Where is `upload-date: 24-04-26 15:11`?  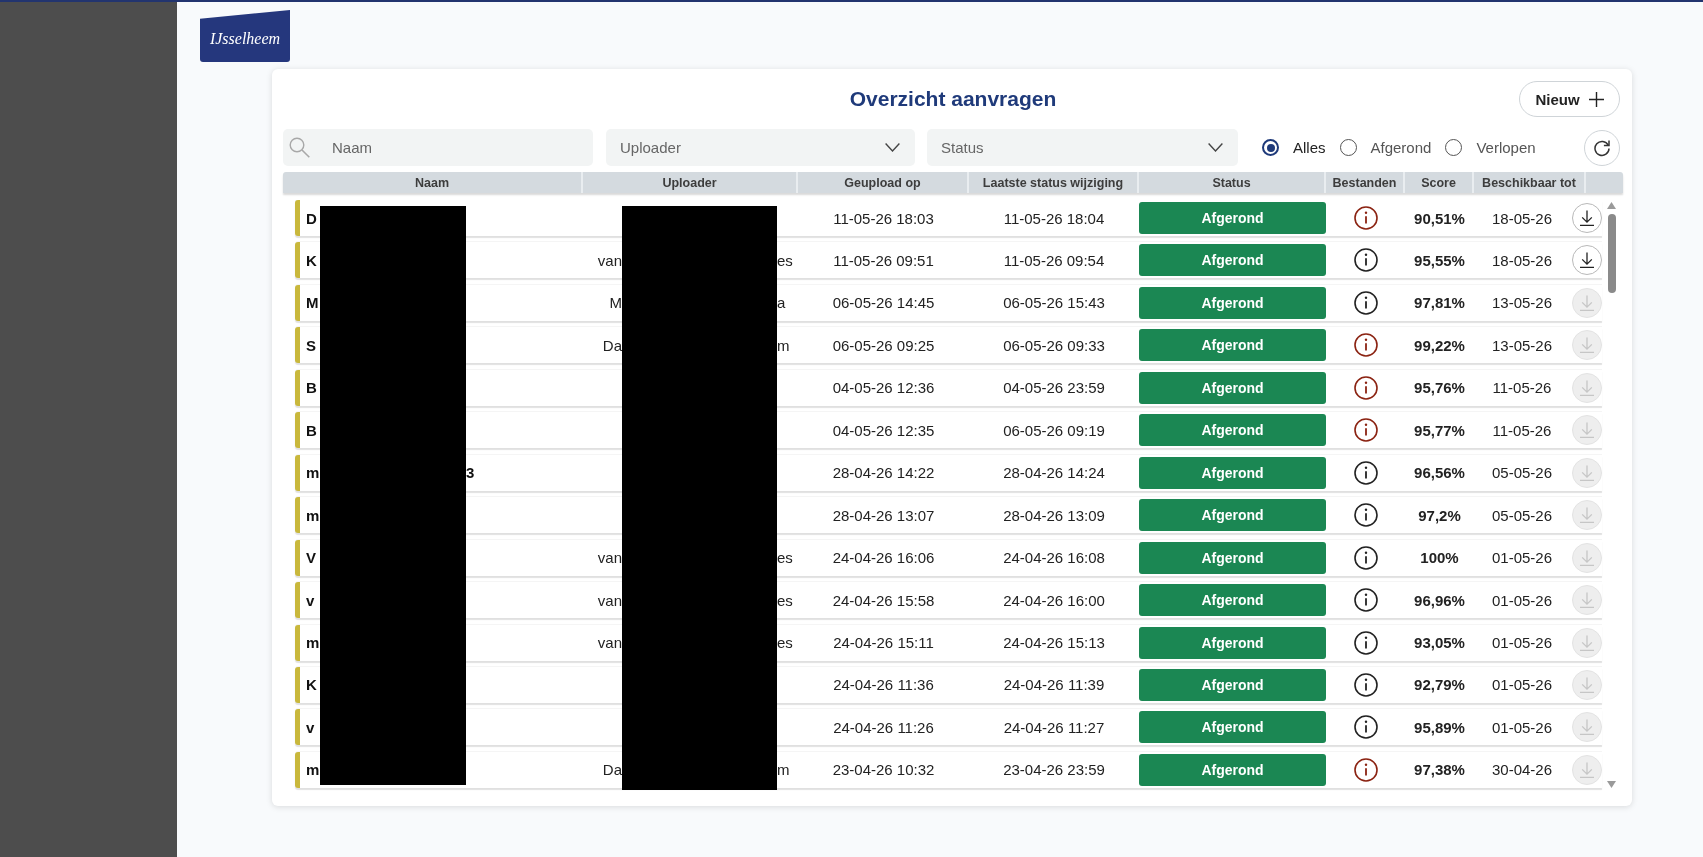 upload-date: 24-04-26 15:11 is located at coordinates (883, 643).